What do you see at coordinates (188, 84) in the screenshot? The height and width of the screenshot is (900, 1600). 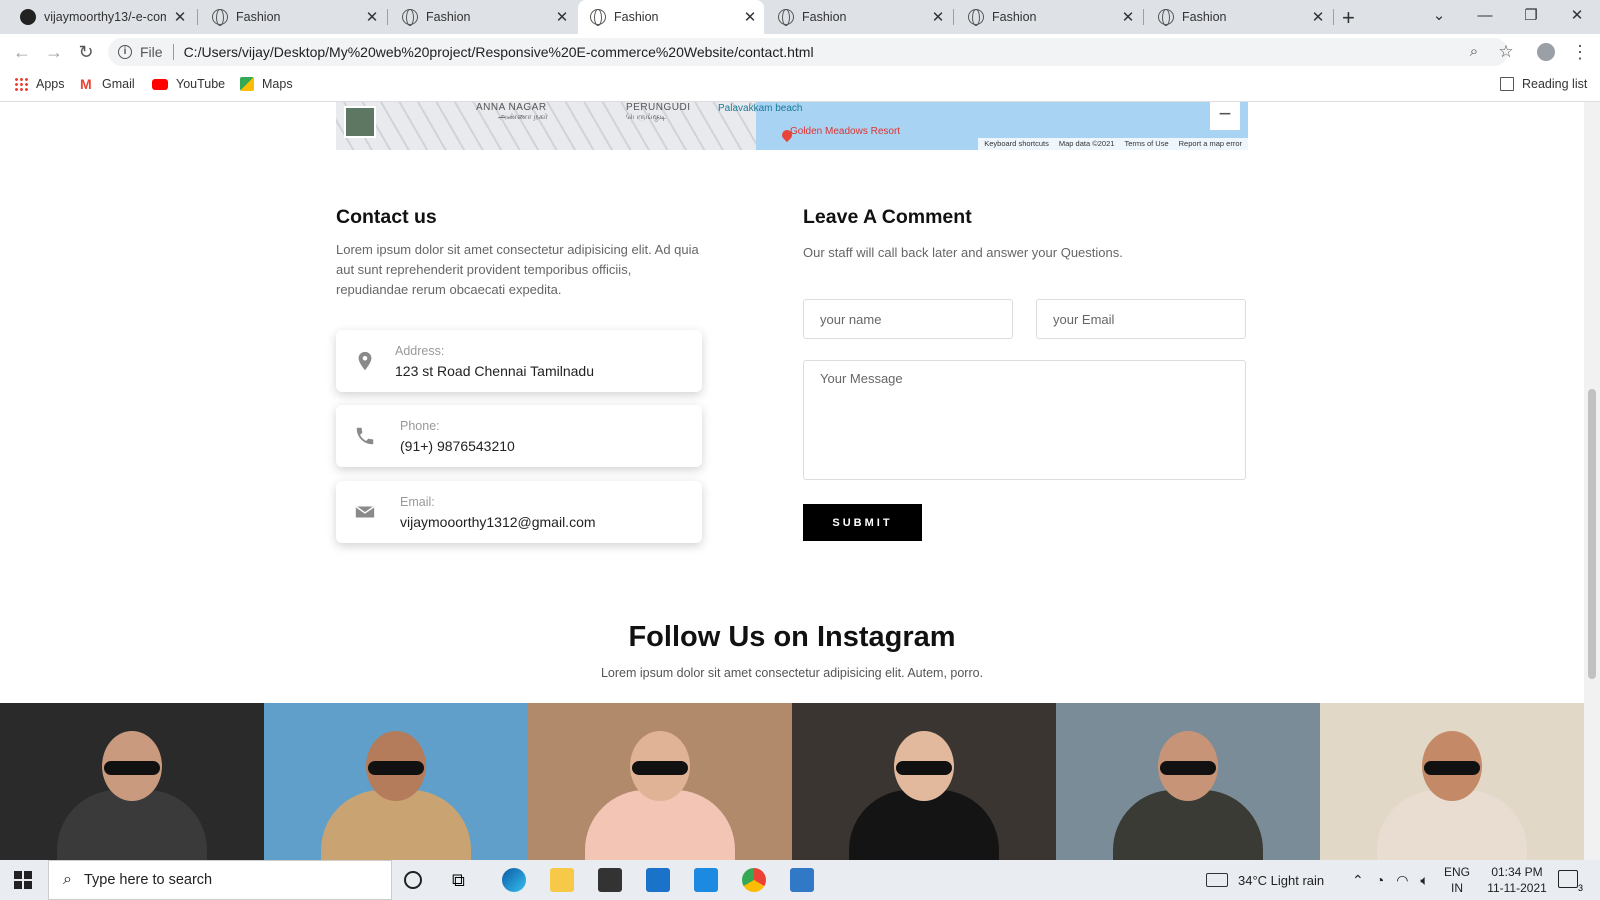 I see `bookmark-youtube: YouTube` at bounding box center [188, 84].